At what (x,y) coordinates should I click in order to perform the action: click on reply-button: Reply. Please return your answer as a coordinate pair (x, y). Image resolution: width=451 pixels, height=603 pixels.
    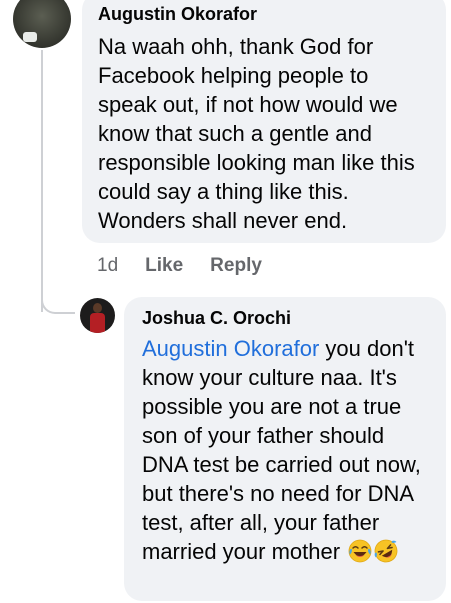
    Looking at the image, I should click on (236, 266).